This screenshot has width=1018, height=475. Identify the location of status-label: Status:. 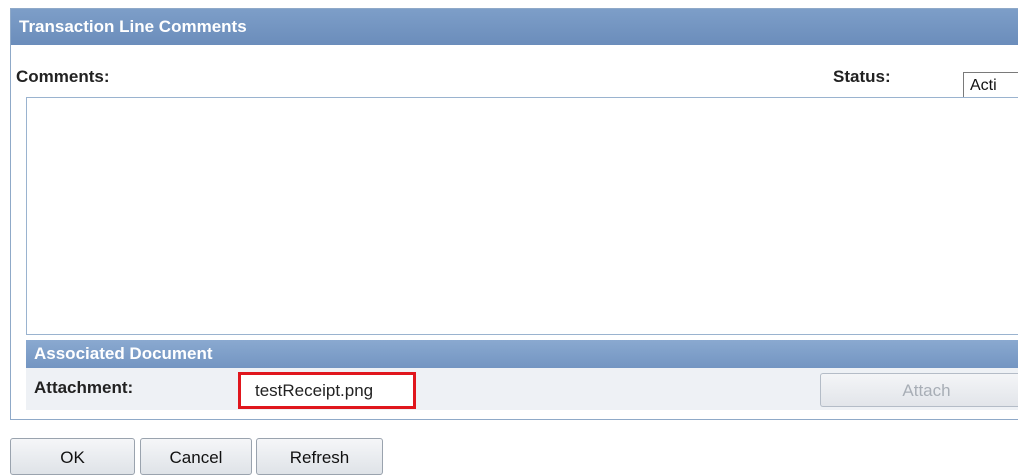
(862, 76).